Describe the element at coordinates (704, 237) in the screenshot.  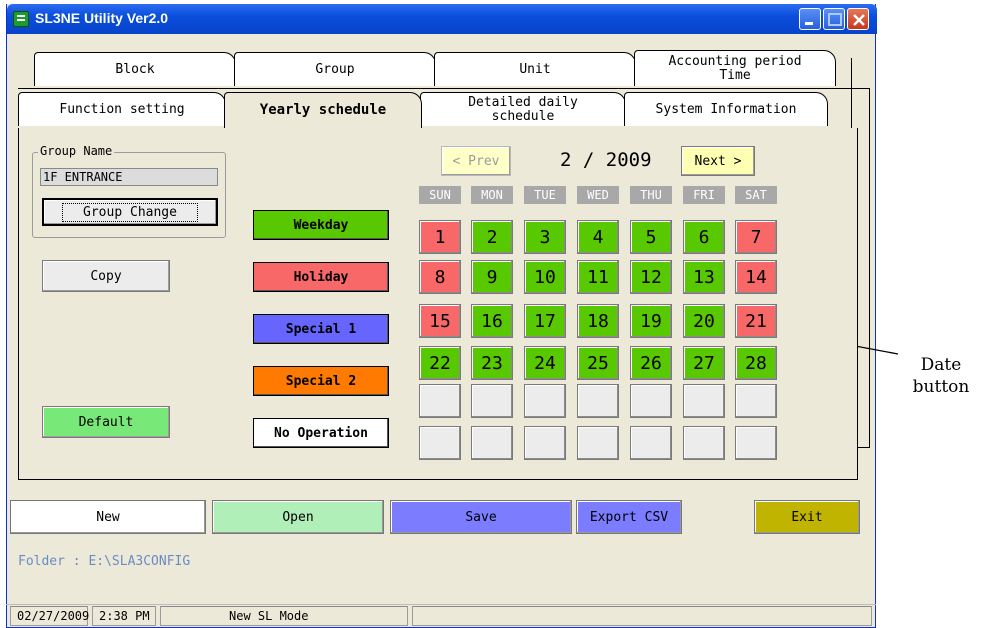
I see `date-button-6: 6` at that location.